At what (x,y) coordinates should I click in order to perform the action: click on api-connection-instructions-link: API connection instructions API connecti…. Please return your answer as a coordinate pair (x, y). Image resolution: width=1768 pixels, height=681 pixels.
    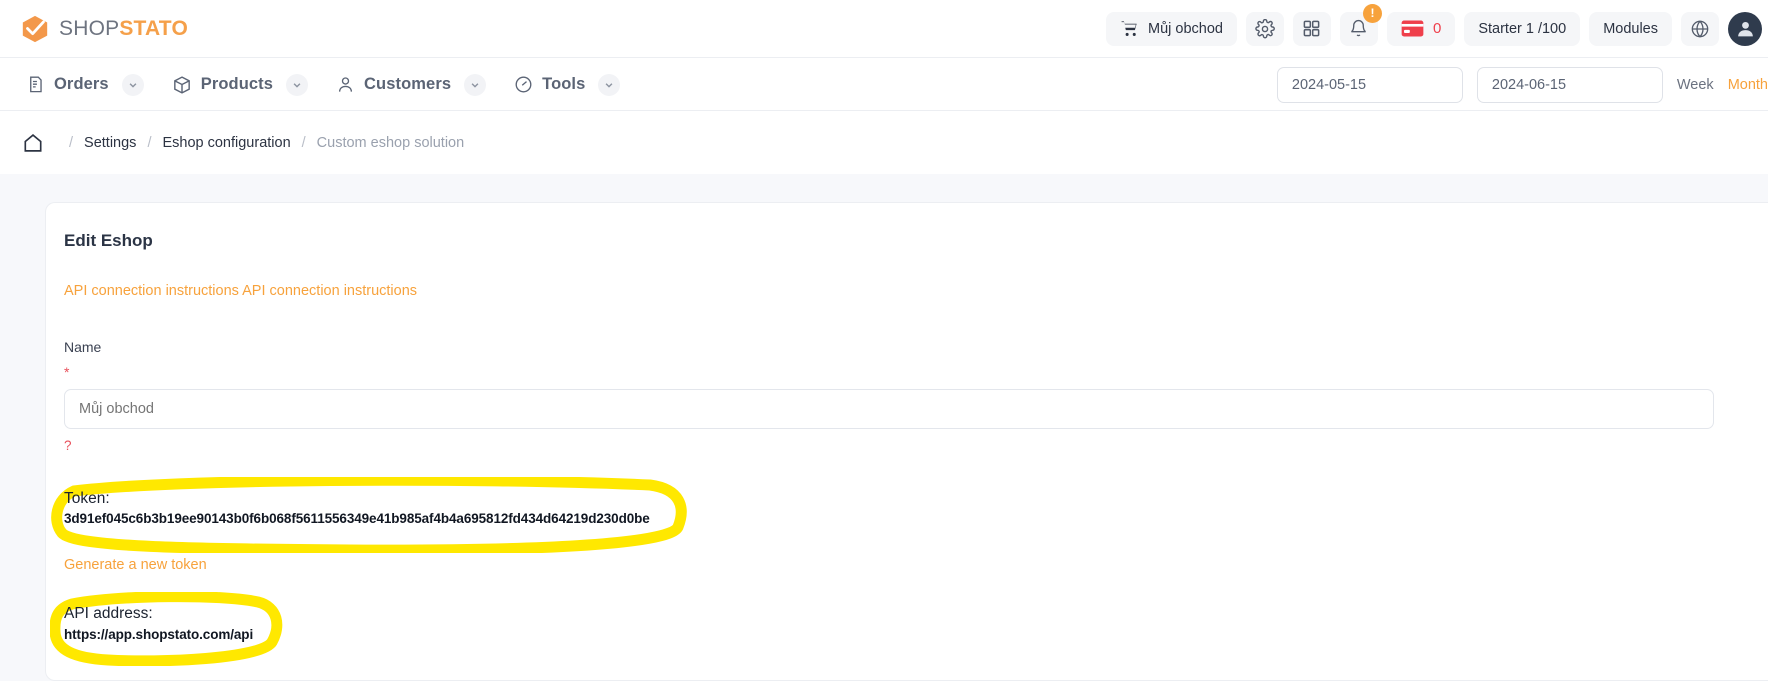
    Looking at the image, I should click on (240, 291).